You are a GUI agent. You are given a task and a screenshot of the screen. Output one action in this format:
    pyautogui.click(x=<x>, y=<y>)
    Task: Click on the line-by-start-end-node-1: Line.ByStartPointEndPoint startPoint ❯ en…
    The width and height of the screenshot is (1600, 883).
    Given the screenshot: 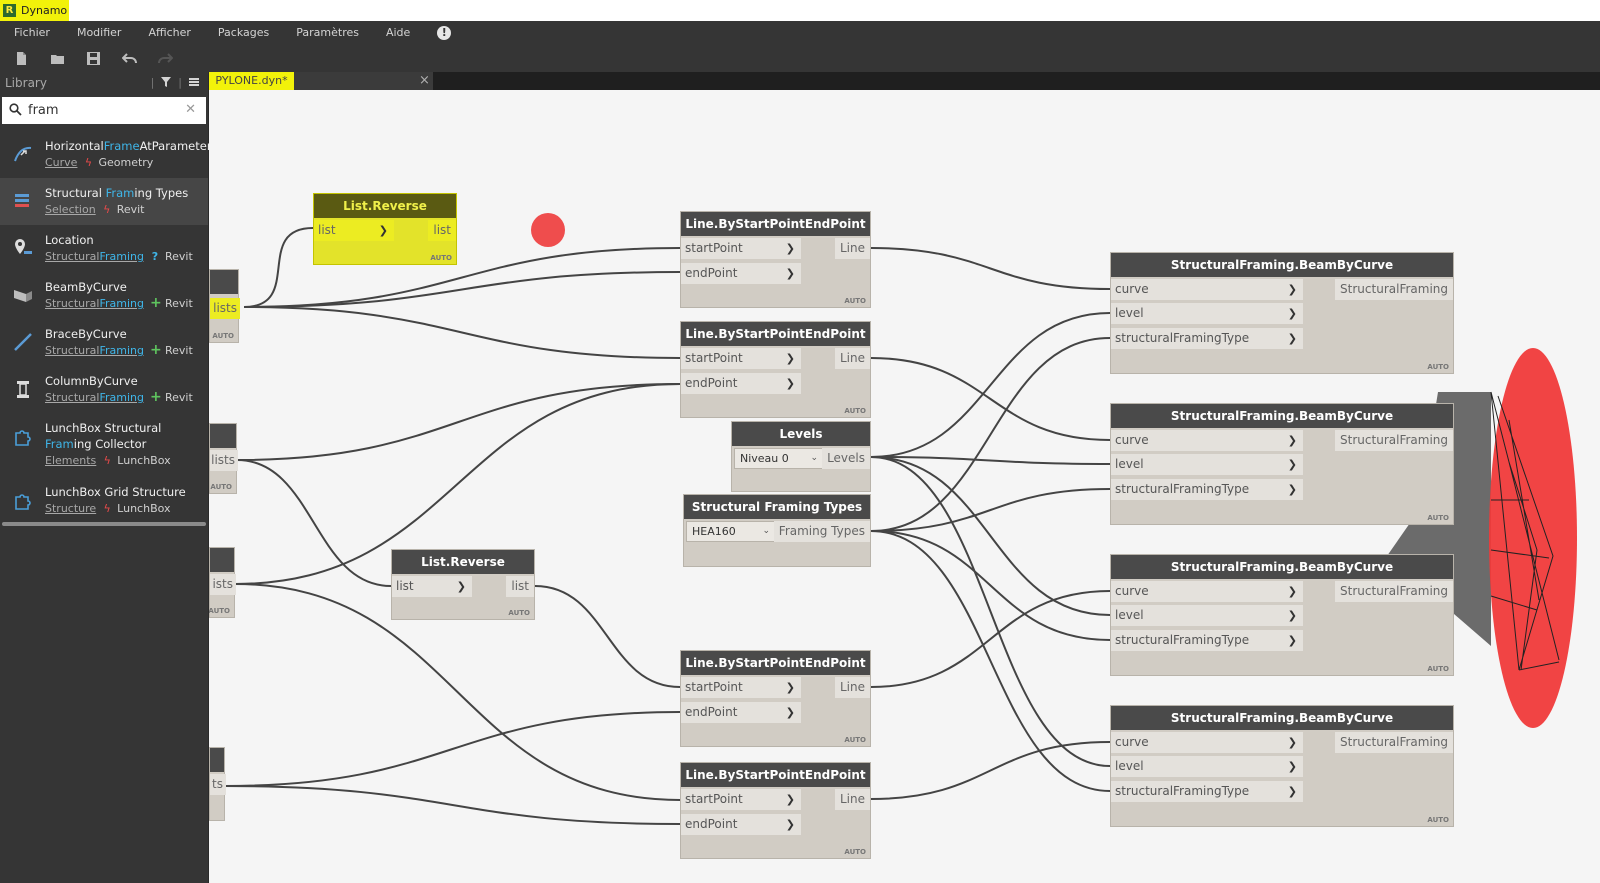 What is the action you would take?
    pyautogui.click(x=775, y=259)
    